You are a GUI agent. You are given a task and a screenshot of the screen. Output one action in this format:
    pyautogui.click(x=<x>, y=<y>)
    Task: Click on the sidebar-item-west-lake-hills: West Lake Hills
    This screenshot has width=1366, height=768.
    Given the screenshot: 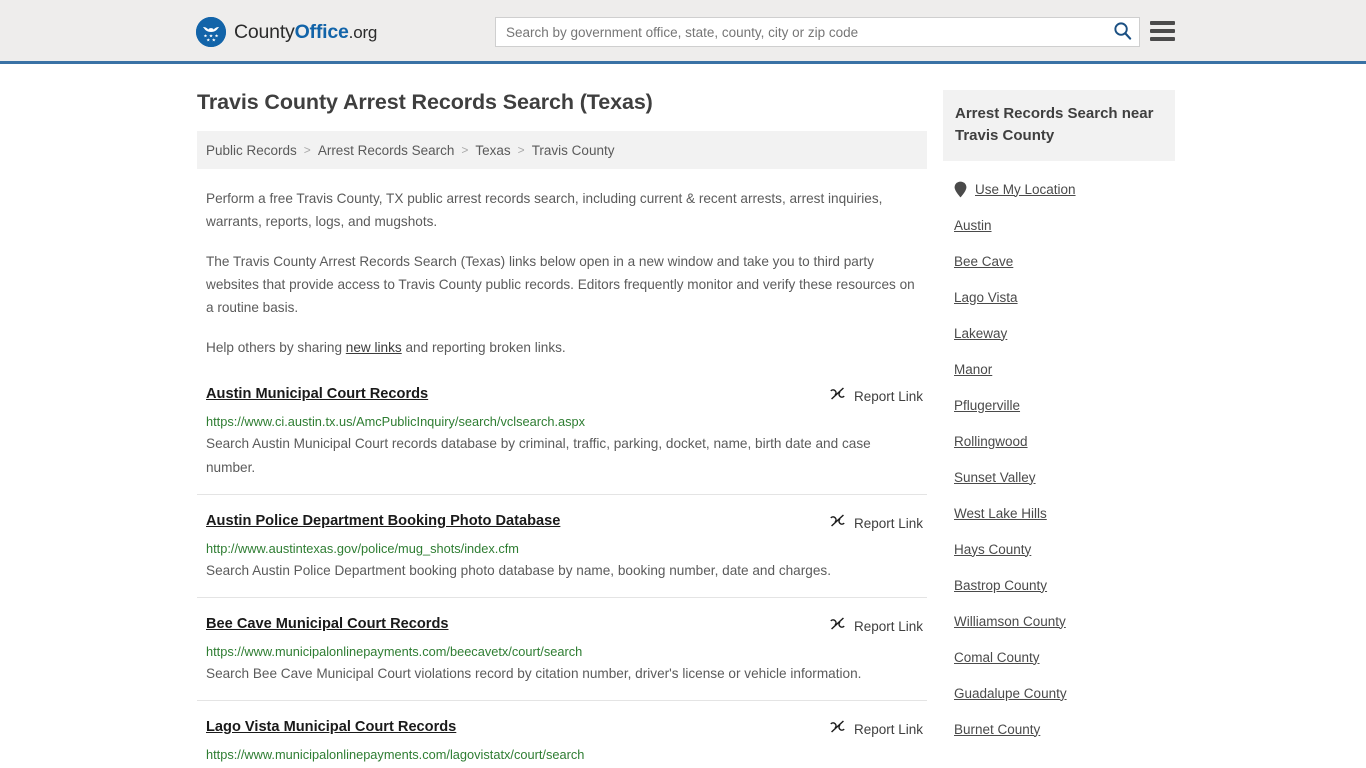 What is the action you would take?
    pyautogui.click(x=1059, y=513)
    